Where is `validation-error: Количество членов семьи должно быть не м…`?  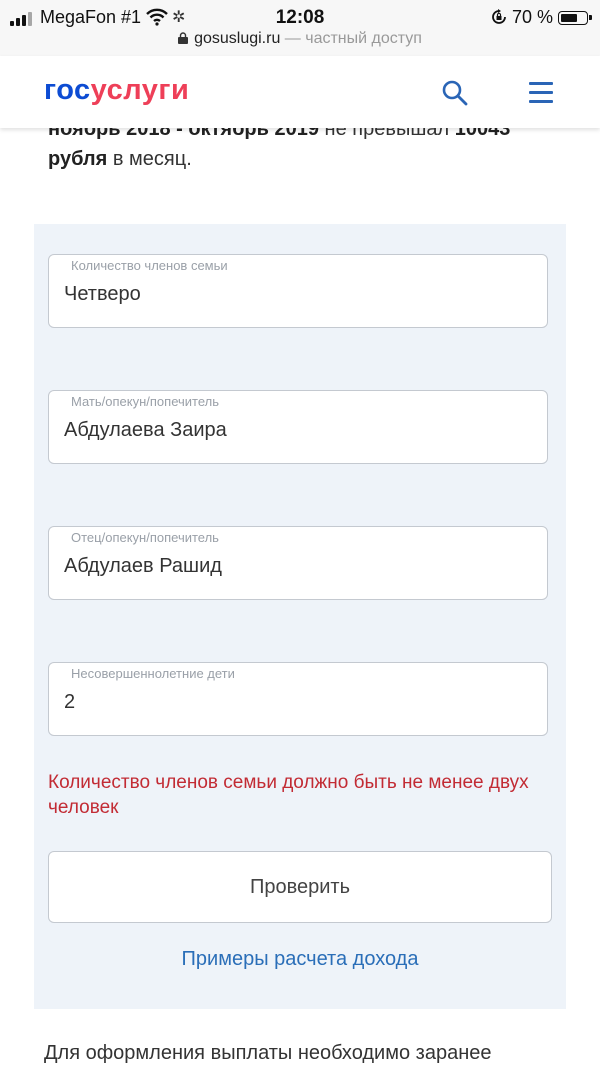 validation-error: Количество членов семьи должно быть не м… is located at coordinates (288, 795).